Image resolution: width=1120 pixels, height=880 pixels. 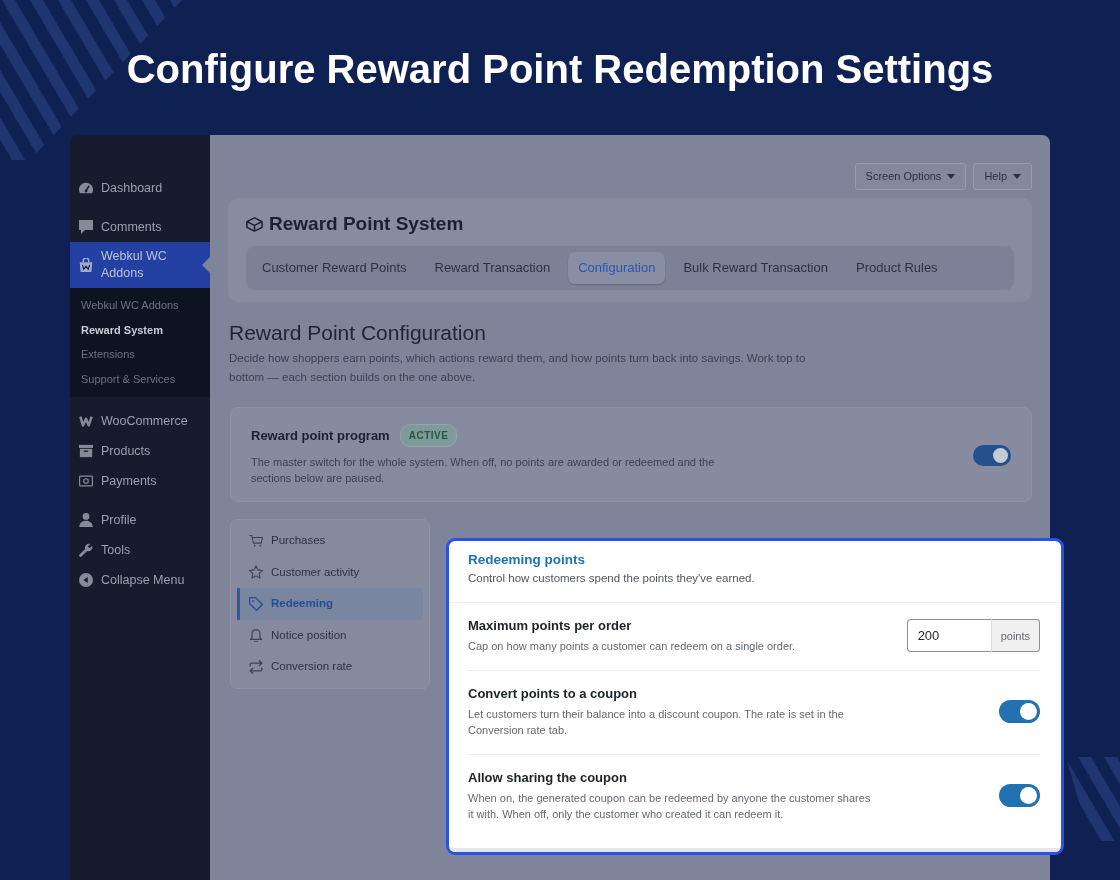 I want to click on section-nav-item: Purchases, so click(x=330, y=541).